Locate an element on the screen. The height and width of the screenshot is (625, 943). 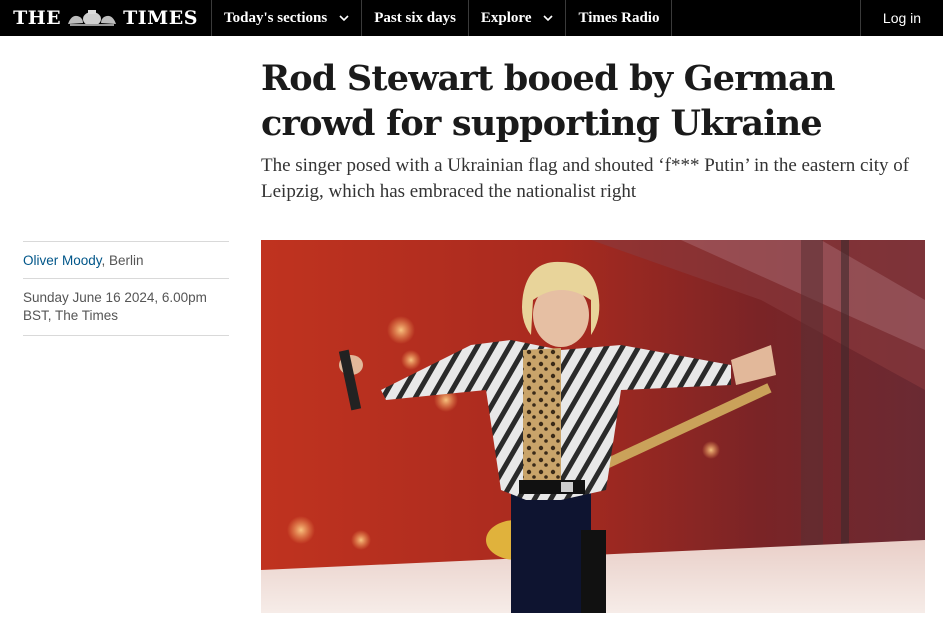
nav-explore-label: Explore is located at coordinates (506, 17).